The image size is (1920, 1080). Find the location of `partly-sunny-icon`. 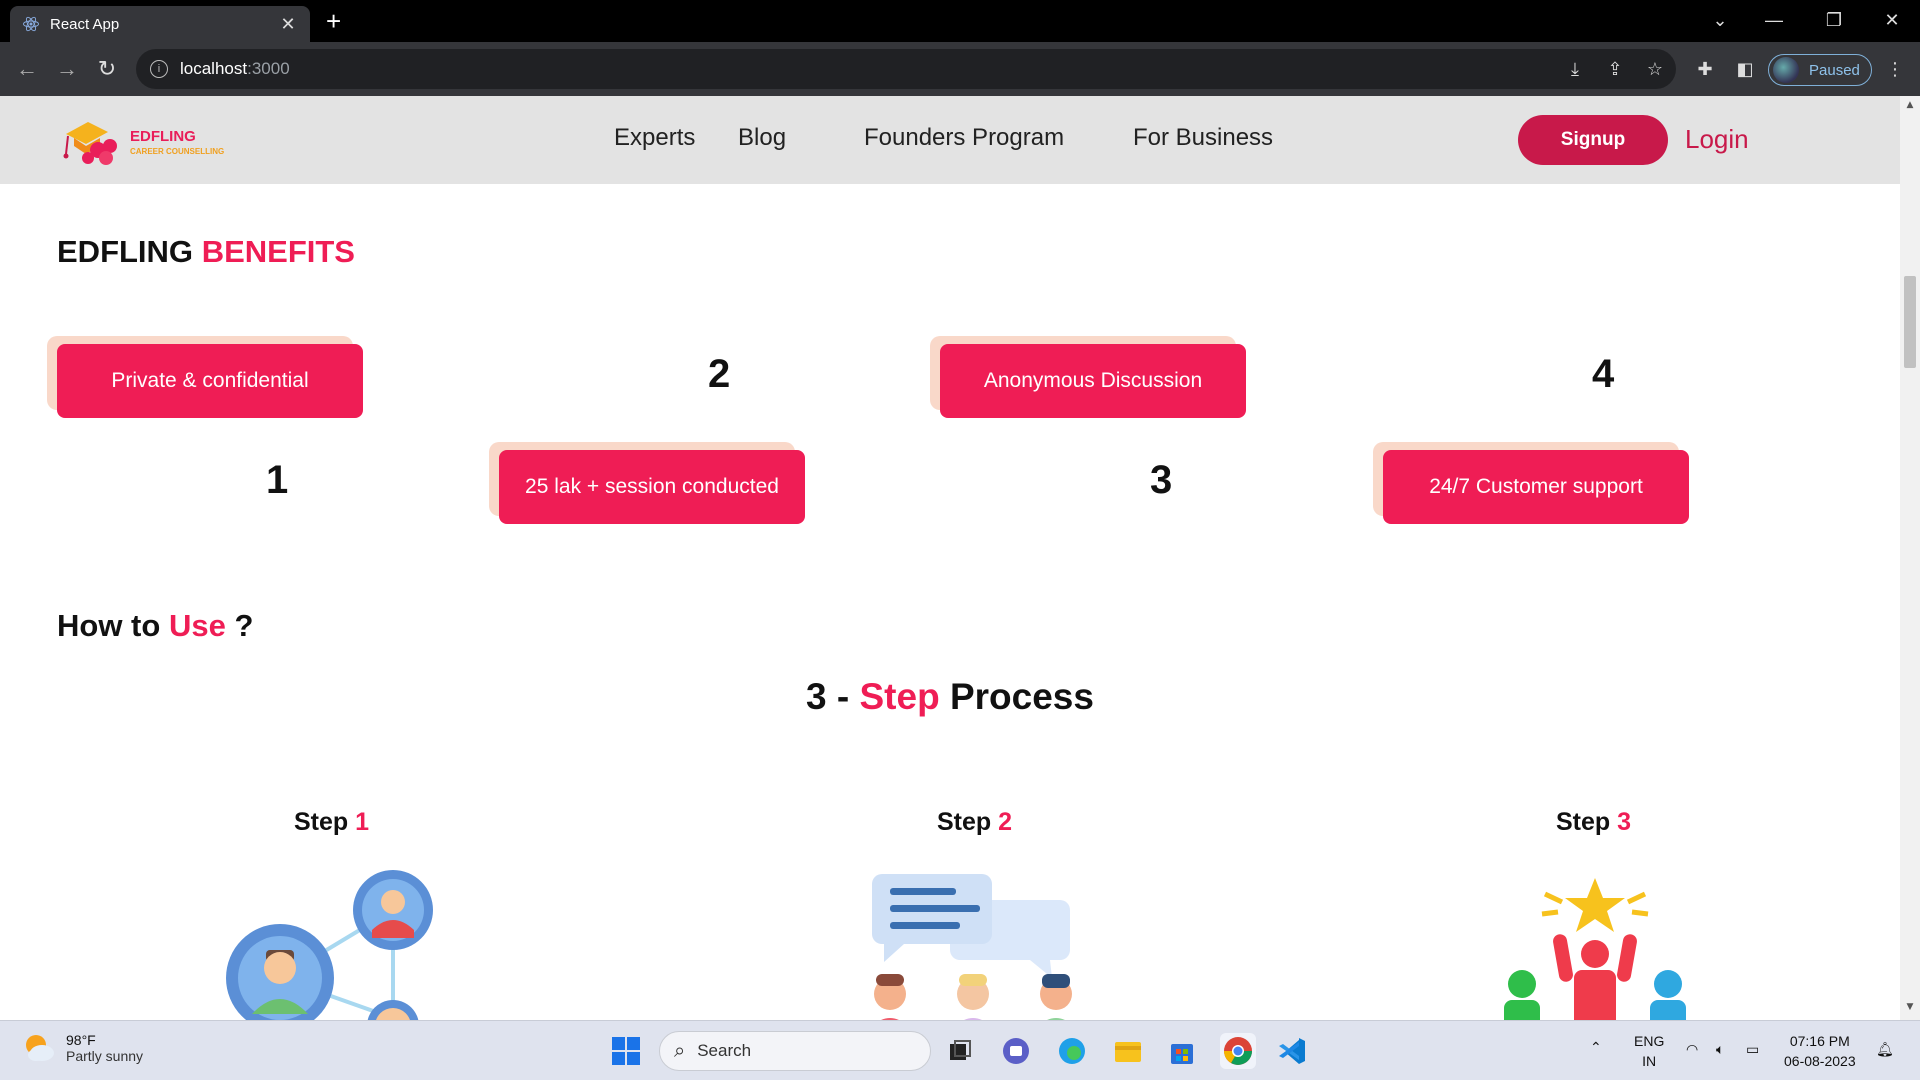

partly-sunny-icon is located at coordinates (40, 1048).